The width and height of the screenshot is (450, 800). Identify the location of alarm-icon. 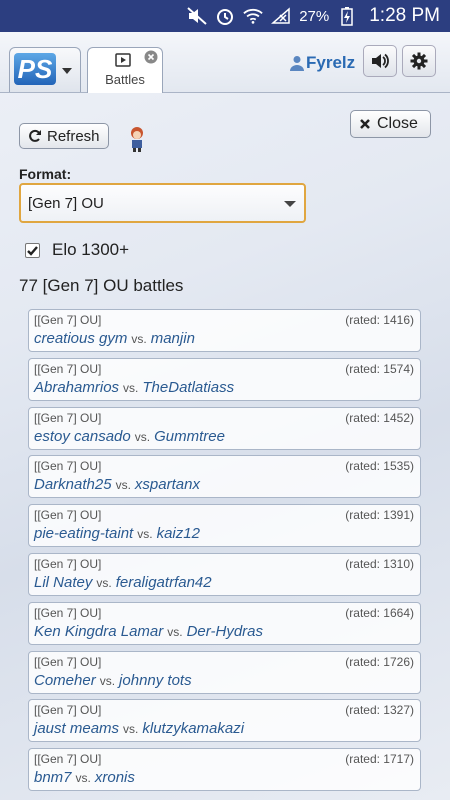
(225, 16).